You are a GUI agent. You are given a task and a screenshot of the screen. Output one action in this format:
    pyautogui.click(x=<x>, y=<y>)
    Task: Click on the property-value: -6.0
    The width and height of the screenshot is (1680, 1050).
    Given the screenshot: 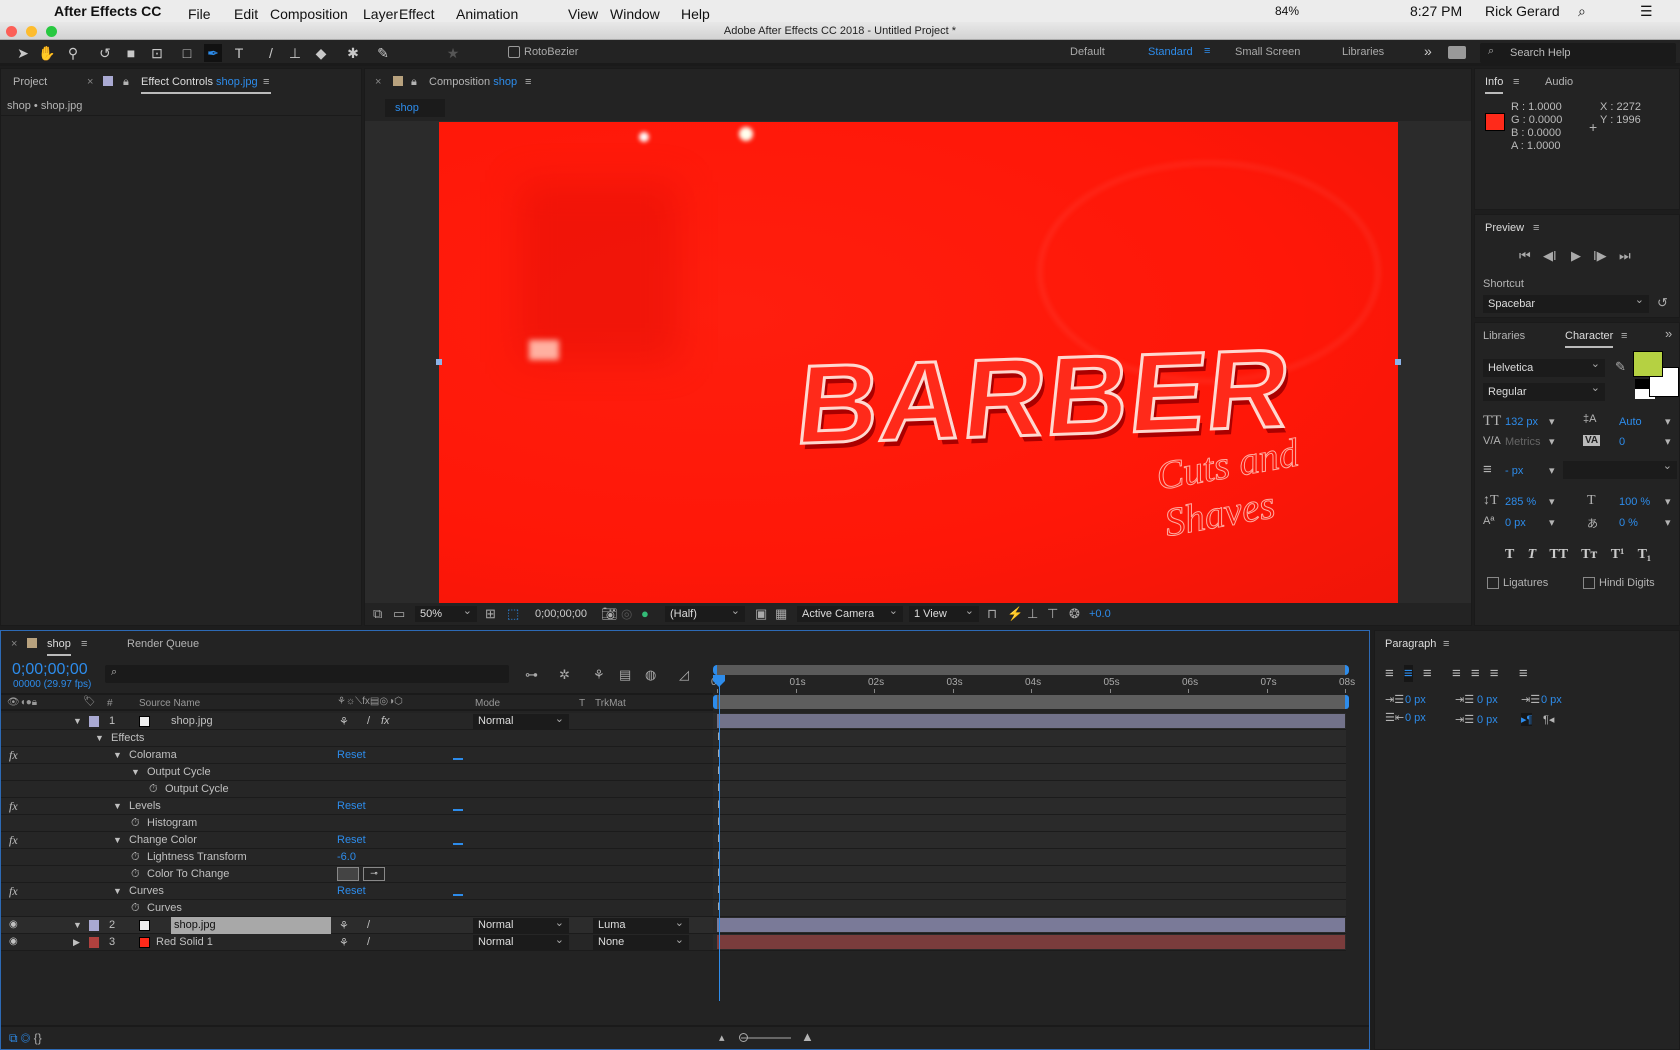 What is the action you would take?
    pyautogui.click(x=346, y=857)
    